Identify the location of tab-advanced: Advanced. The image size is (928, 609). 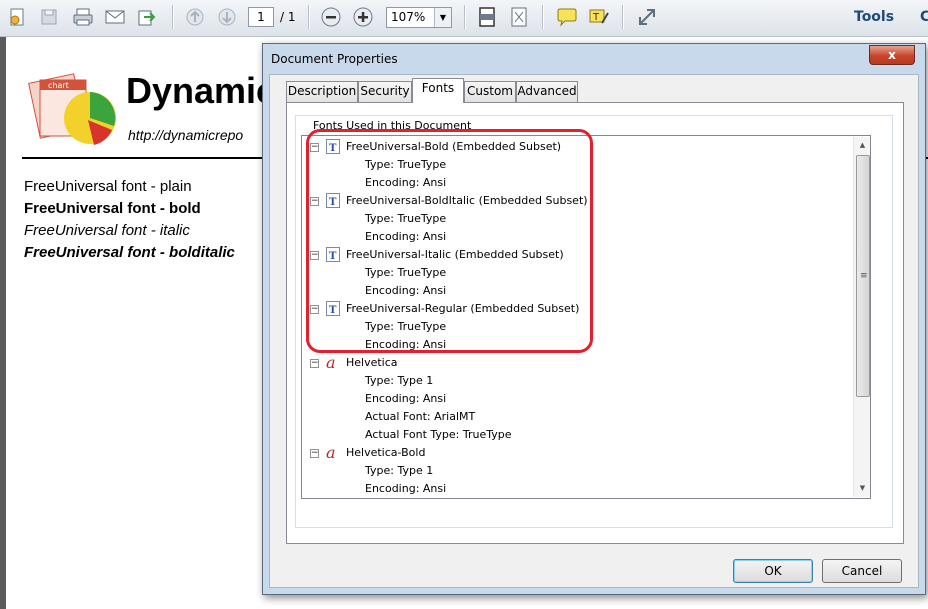
(547, 91).